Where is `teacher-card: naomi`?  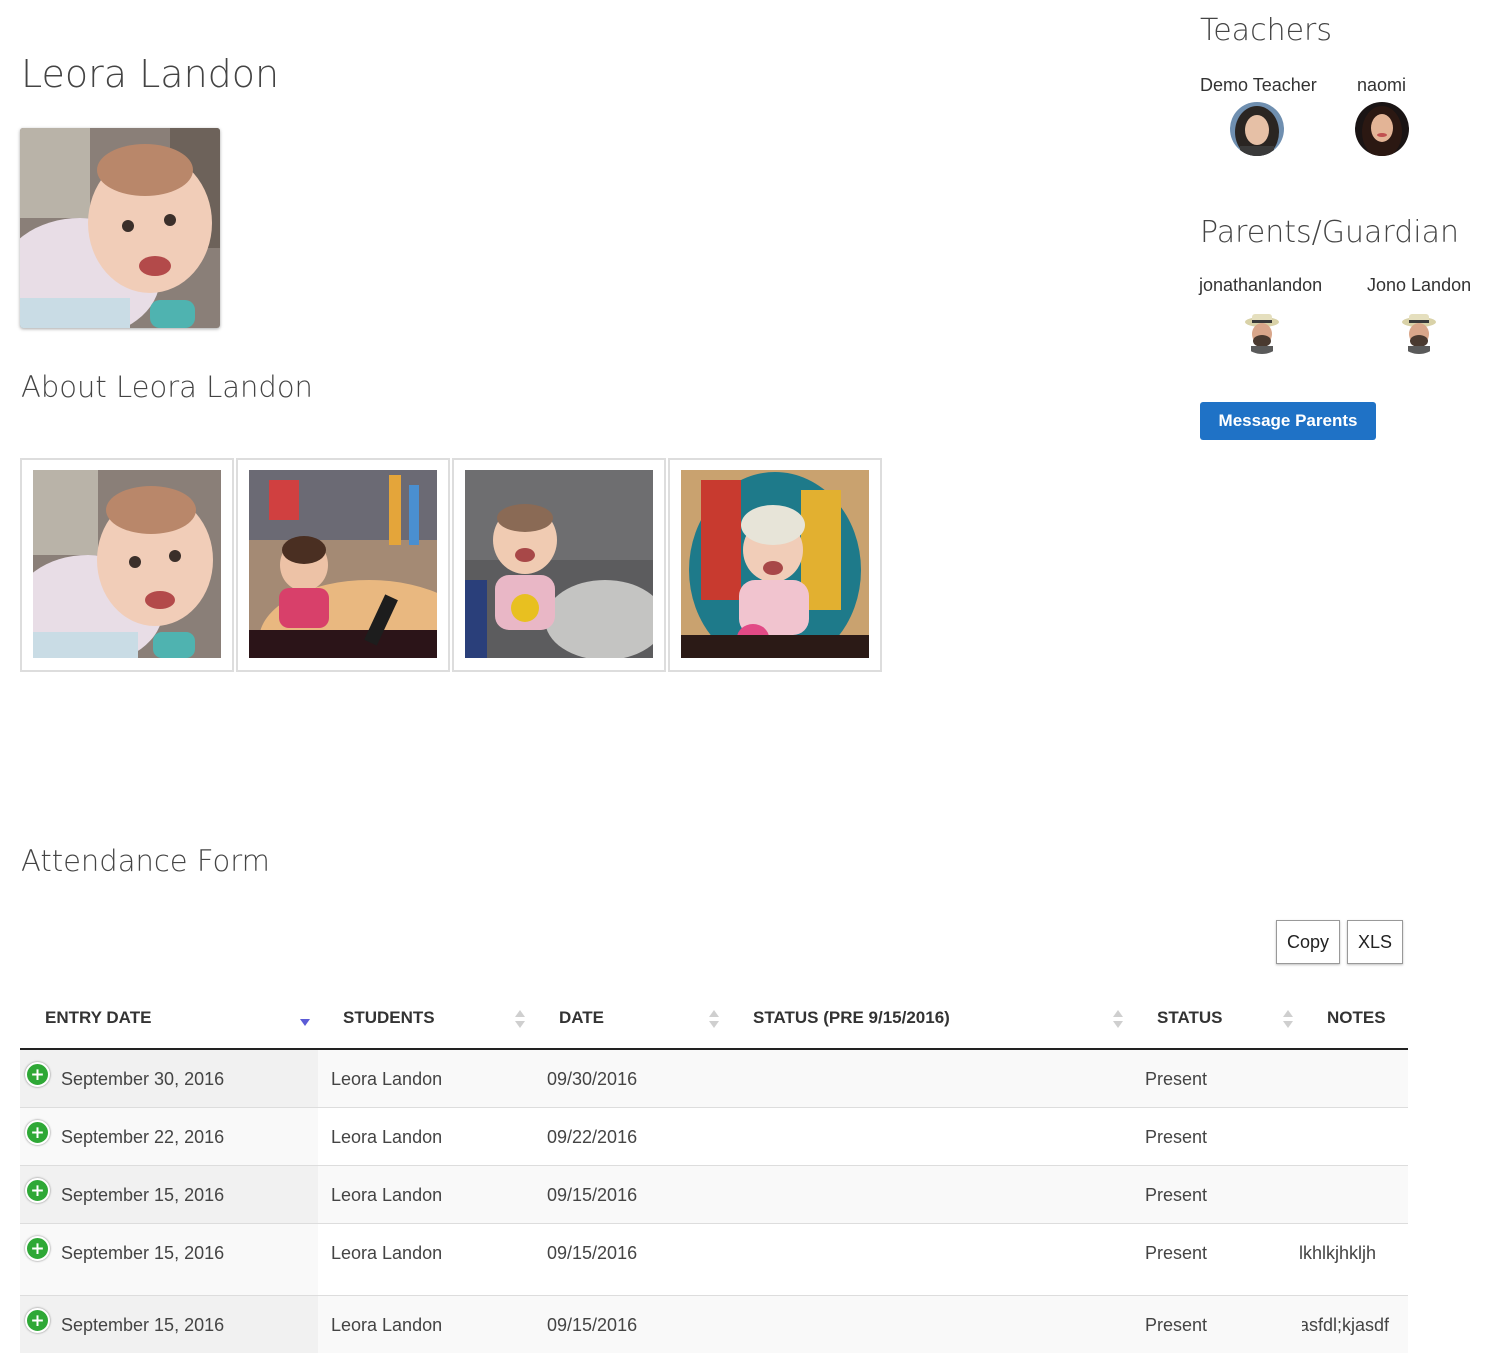 teacher-card: naomi is located at coordinates (1386, 115).